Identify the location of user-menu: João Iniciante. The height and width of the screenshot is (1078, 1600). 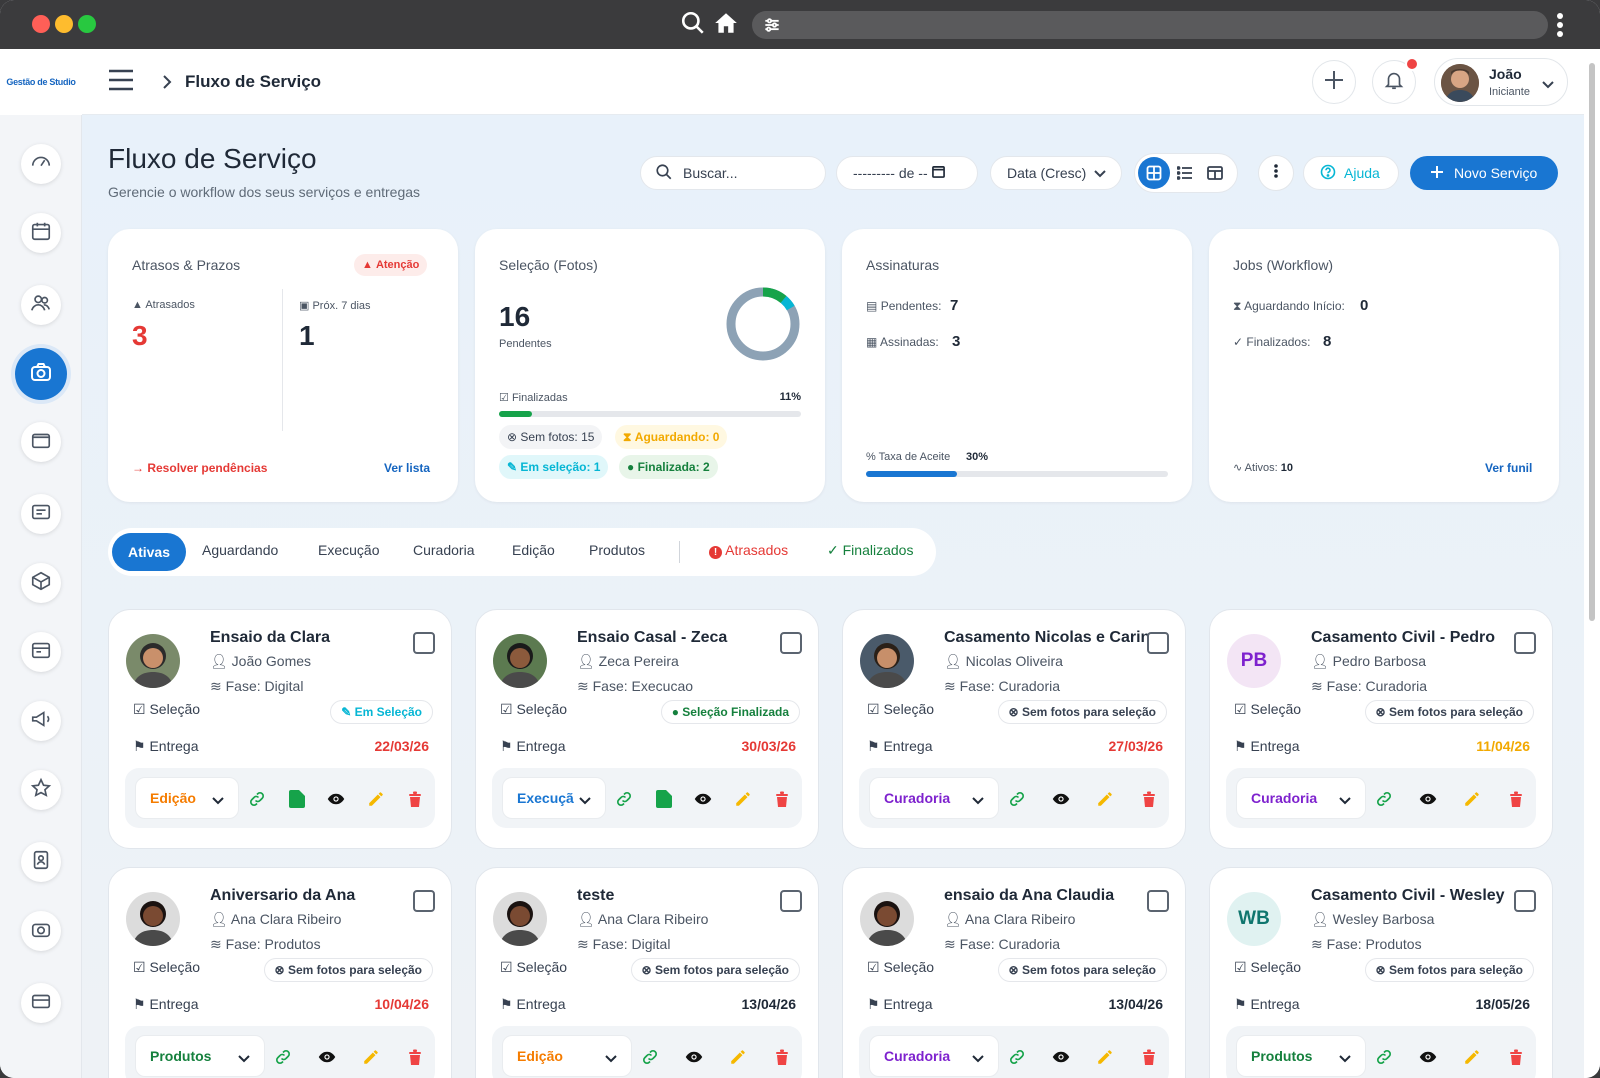
(1501, 82).